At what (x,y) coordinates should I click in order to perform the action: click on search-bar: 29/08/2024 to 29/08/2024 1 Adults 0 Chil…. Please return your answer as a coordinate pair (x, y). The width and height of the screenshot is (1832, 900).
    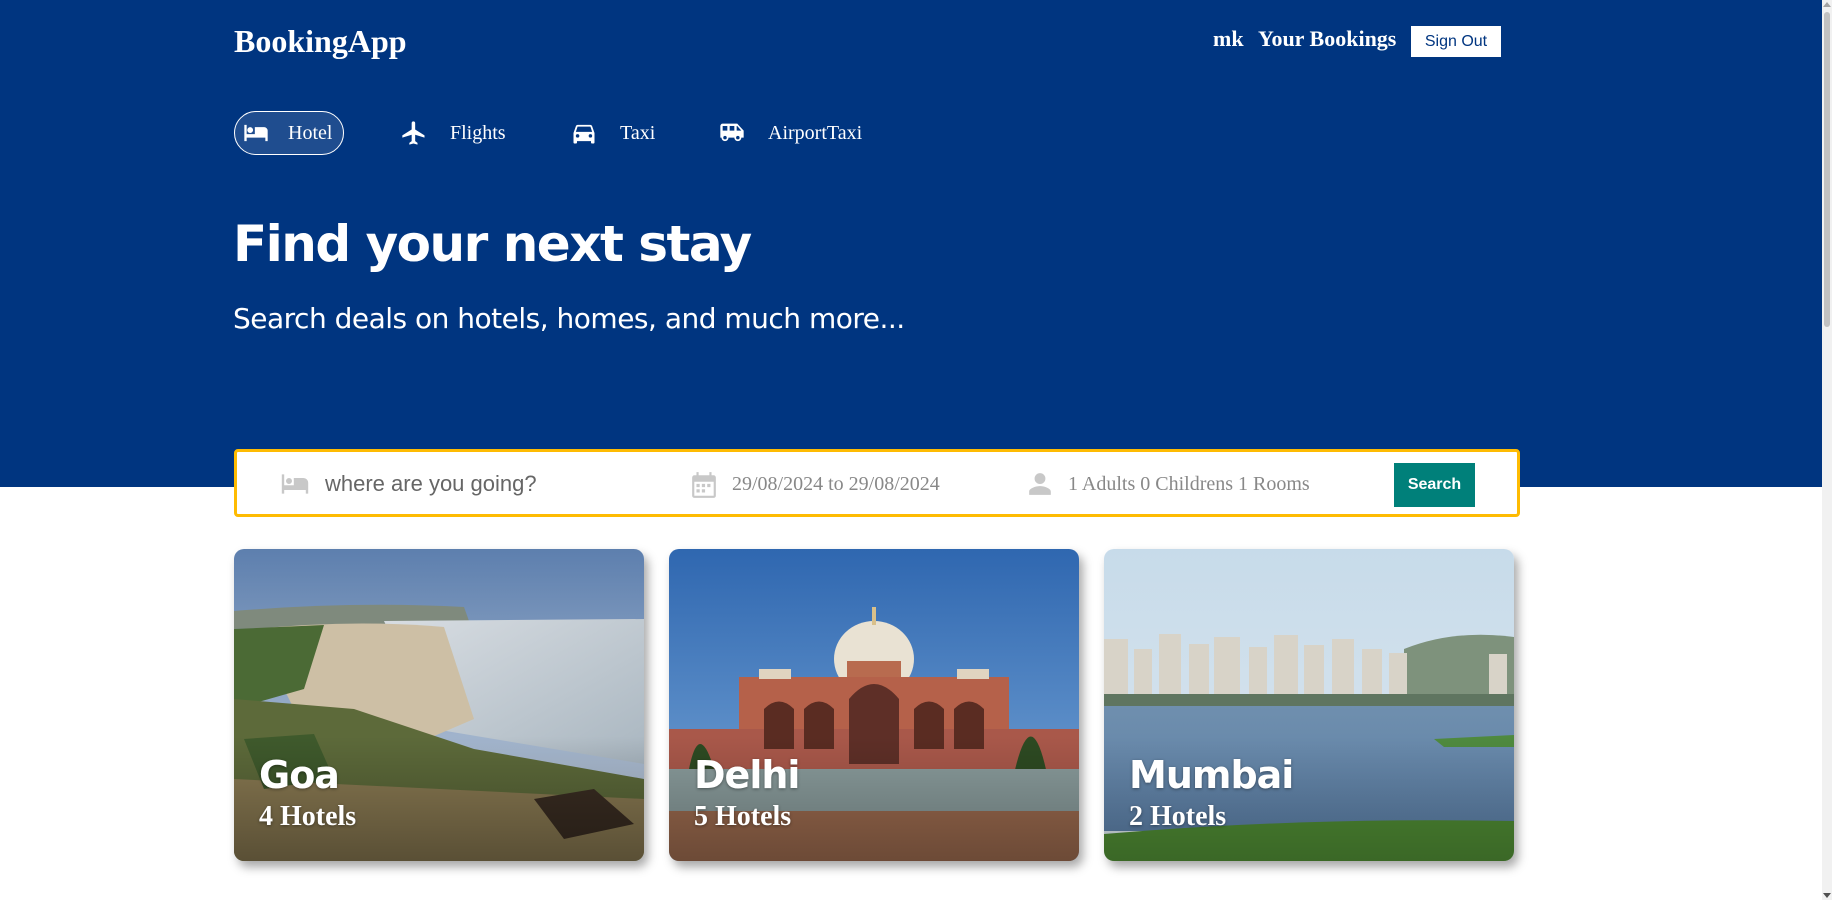
    Looking at the image, I should click on (877, 483).